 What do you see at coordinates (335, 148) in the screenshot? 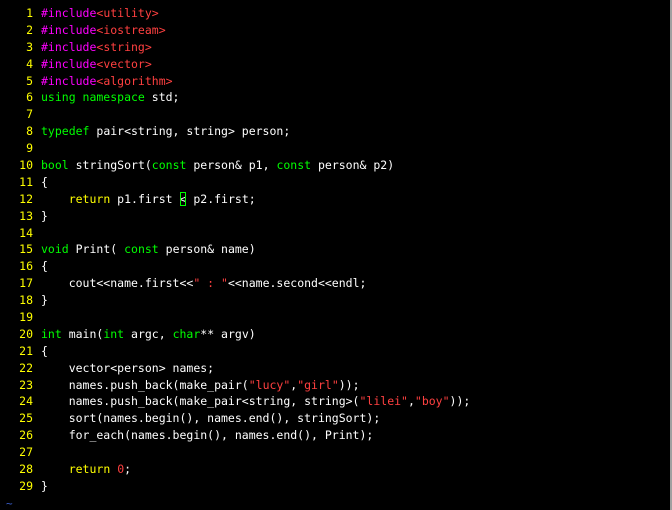
I see `code-line: 9` at bounding box center [335, 148].